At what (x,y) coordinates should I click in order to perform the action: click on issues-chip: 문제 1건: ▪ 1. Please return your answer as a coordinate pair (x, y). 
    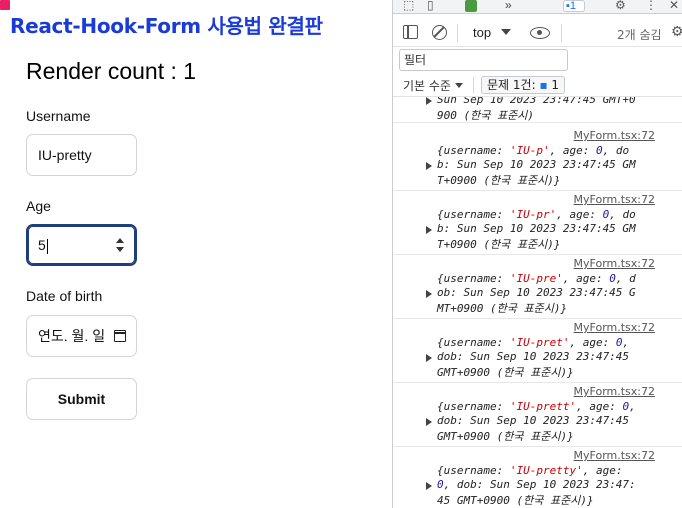
    Looking at the image, I should click on (523, 85).